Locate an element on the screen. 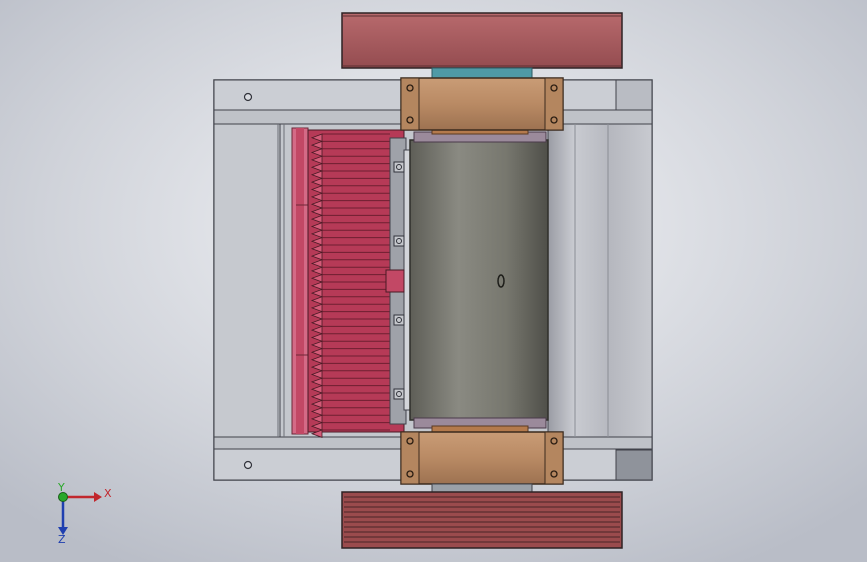 This screenshot has width=867, height=562. comb-plate is located at coordinates (300, 281).